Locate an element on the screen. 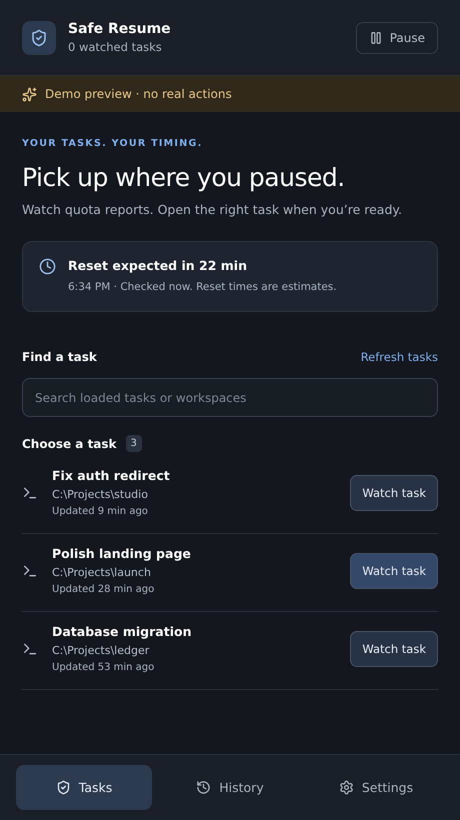  nav-tab: Tasks is located at coordinates (84, 787).